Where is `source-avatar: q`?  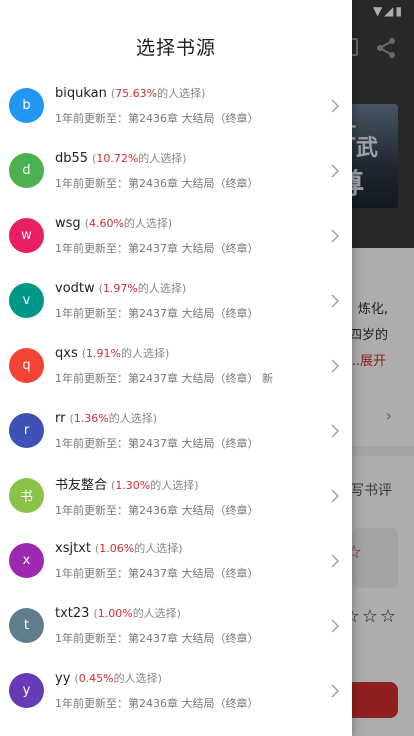
source-avatar: q is located at coordinates (26, 365).